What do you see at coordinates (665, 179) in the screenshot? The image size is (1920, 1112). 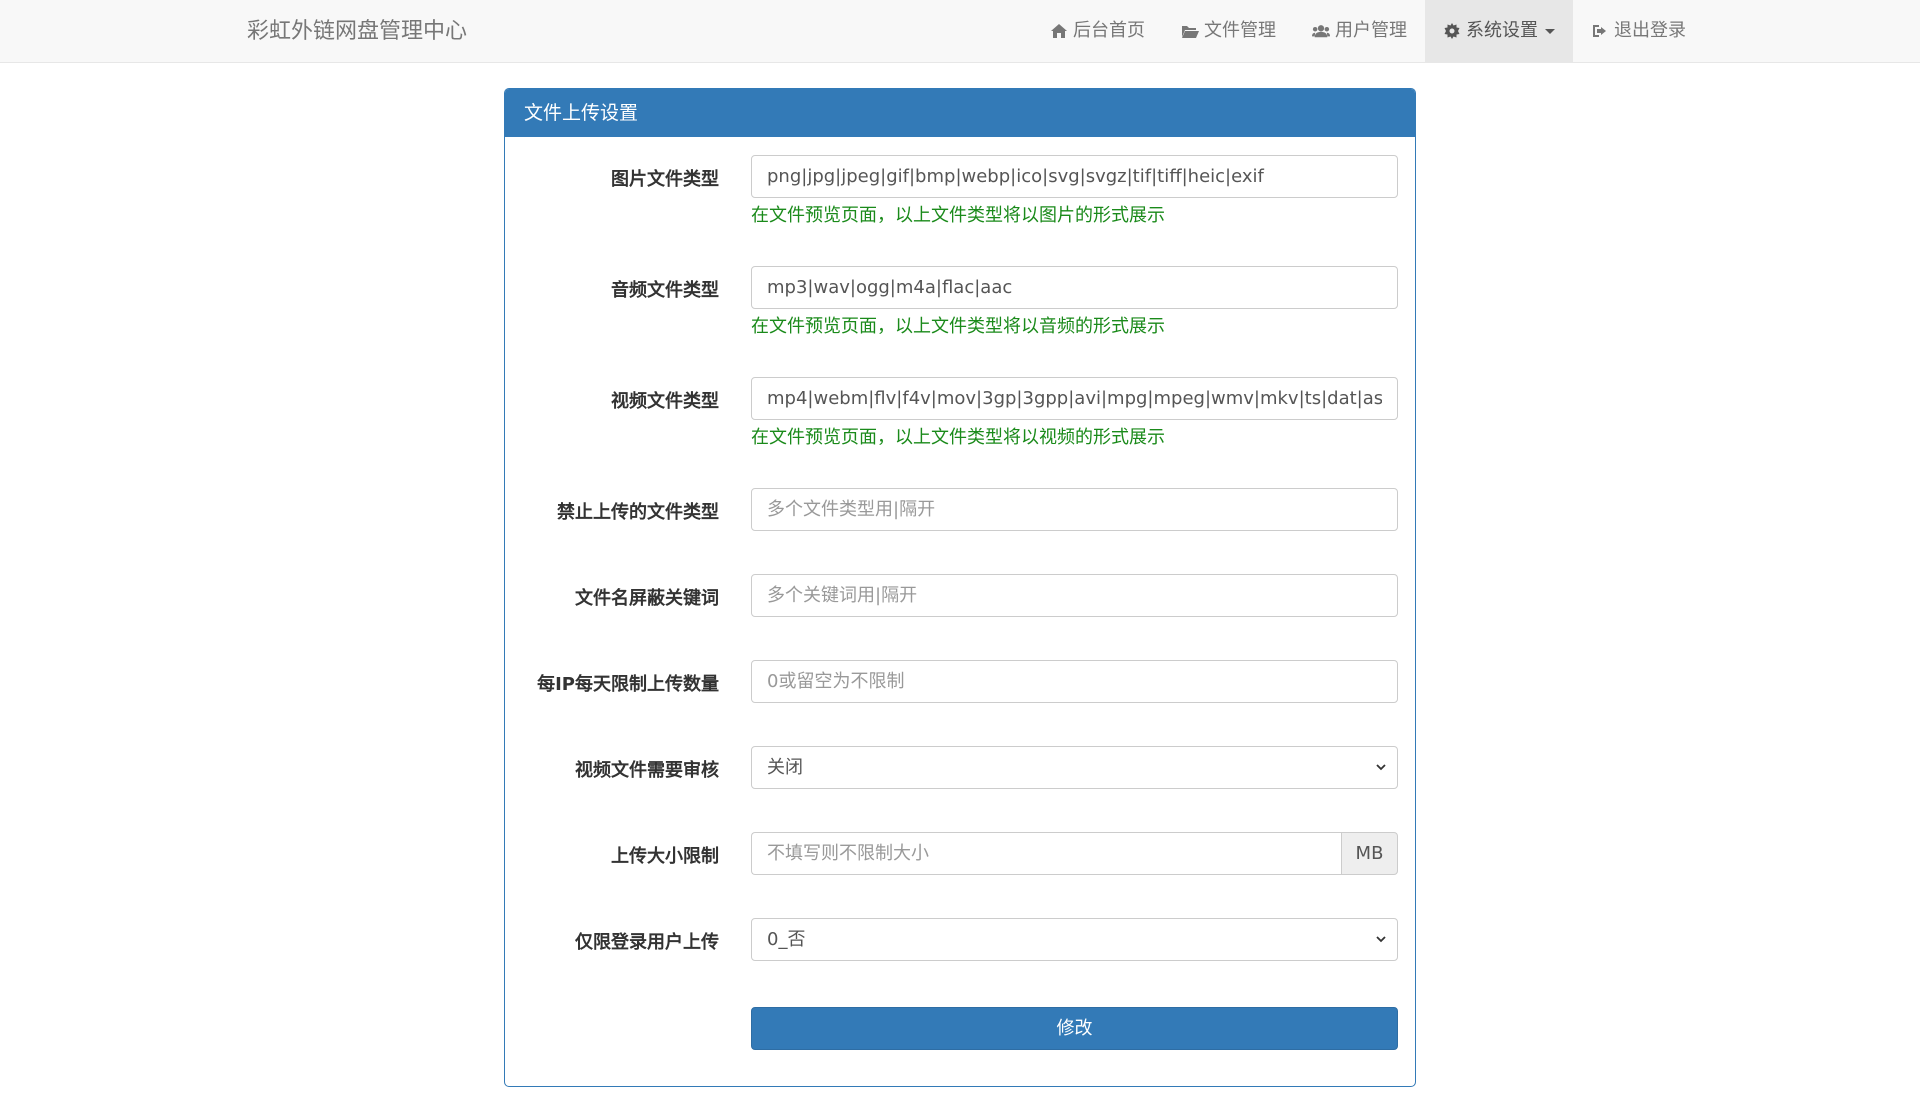 I see `image-types-label: 图片文件类型` at bounding box center [665, 179].